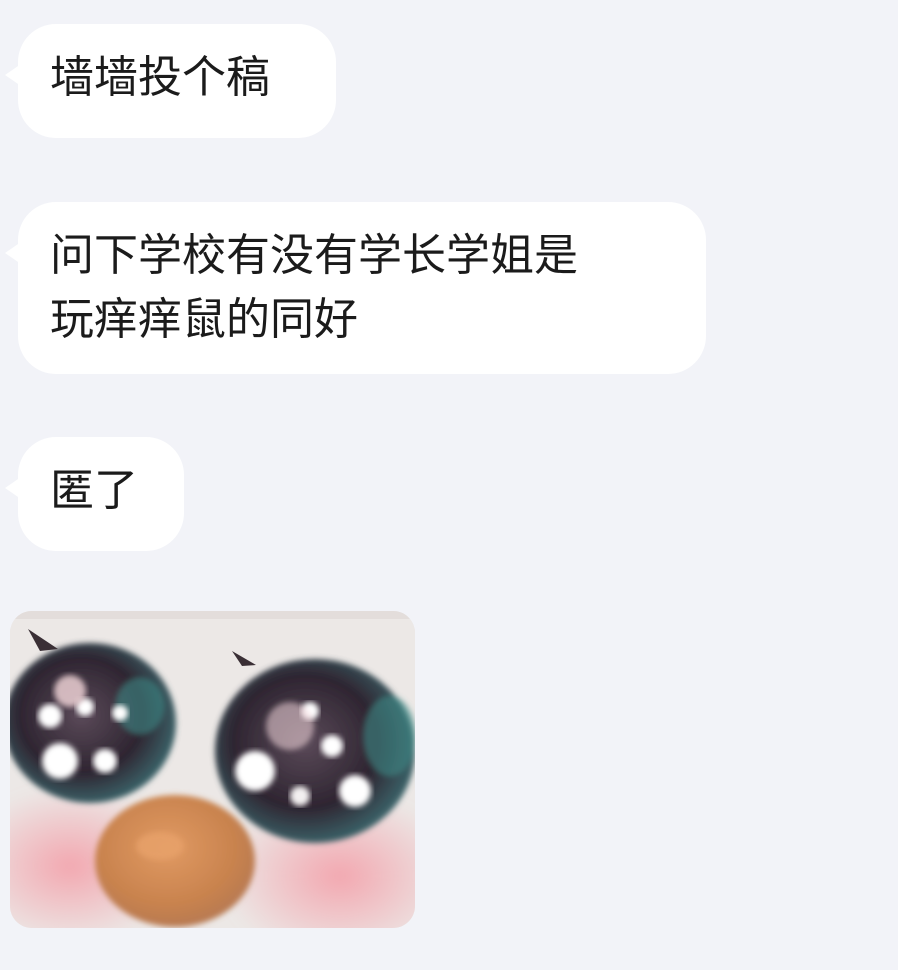 This screenshot has width=898, height=970. I want to click on message-bubble: 问下学校有没有学长学姐是 玩痒痒鼠的同好, so click(355, 288).